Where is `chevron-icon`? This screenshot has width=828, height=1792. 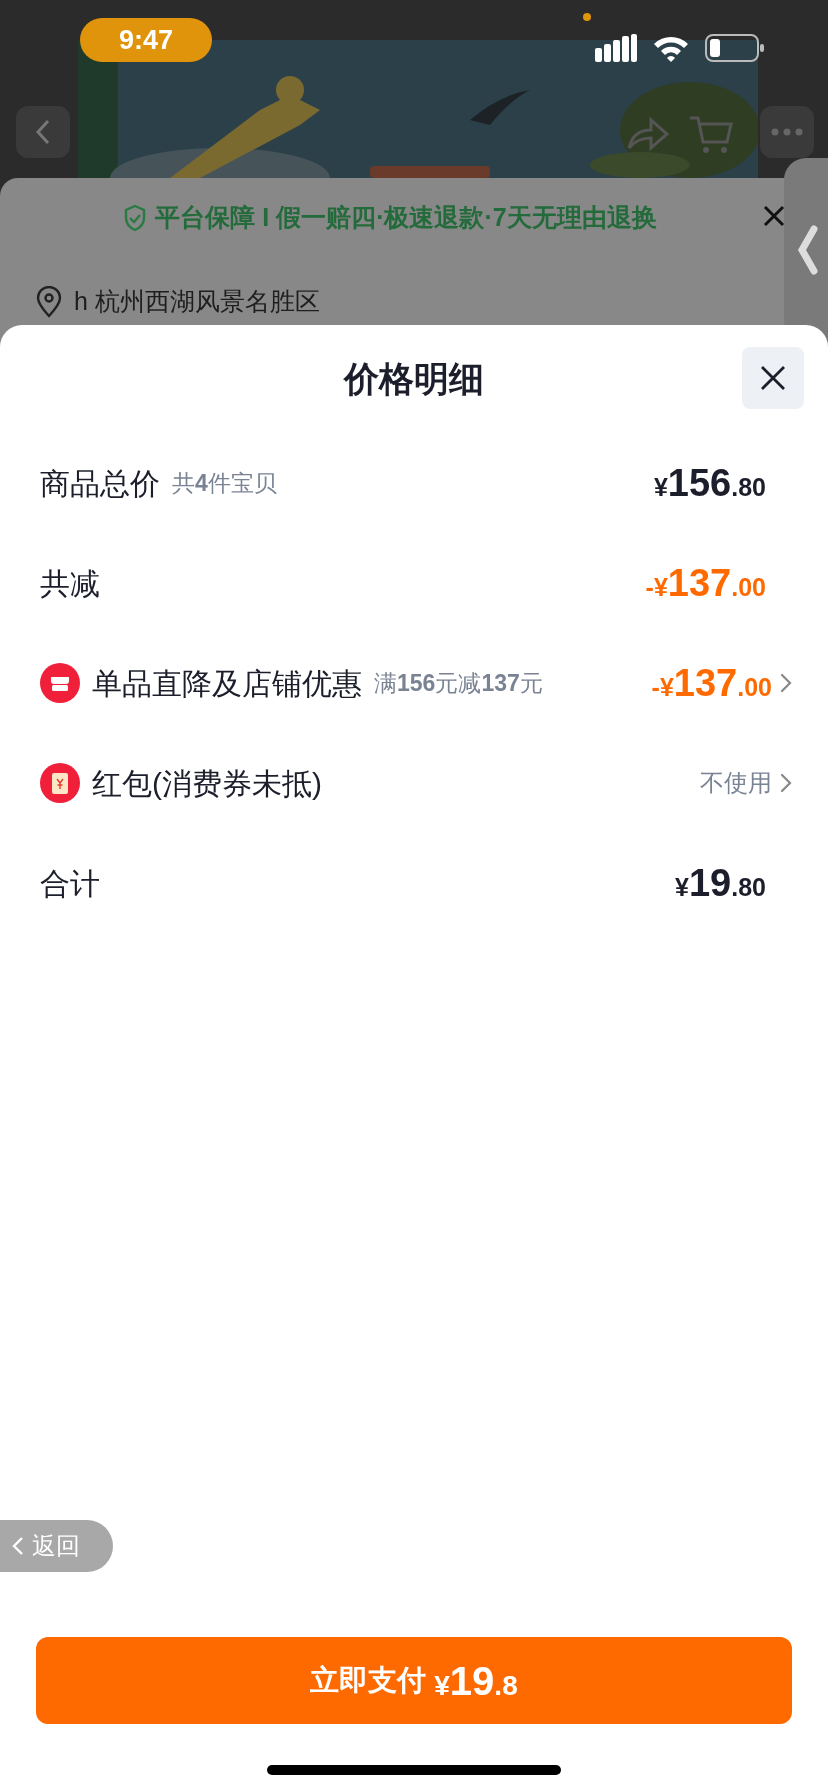 chevron-icon is located at coordinates (807, 250).